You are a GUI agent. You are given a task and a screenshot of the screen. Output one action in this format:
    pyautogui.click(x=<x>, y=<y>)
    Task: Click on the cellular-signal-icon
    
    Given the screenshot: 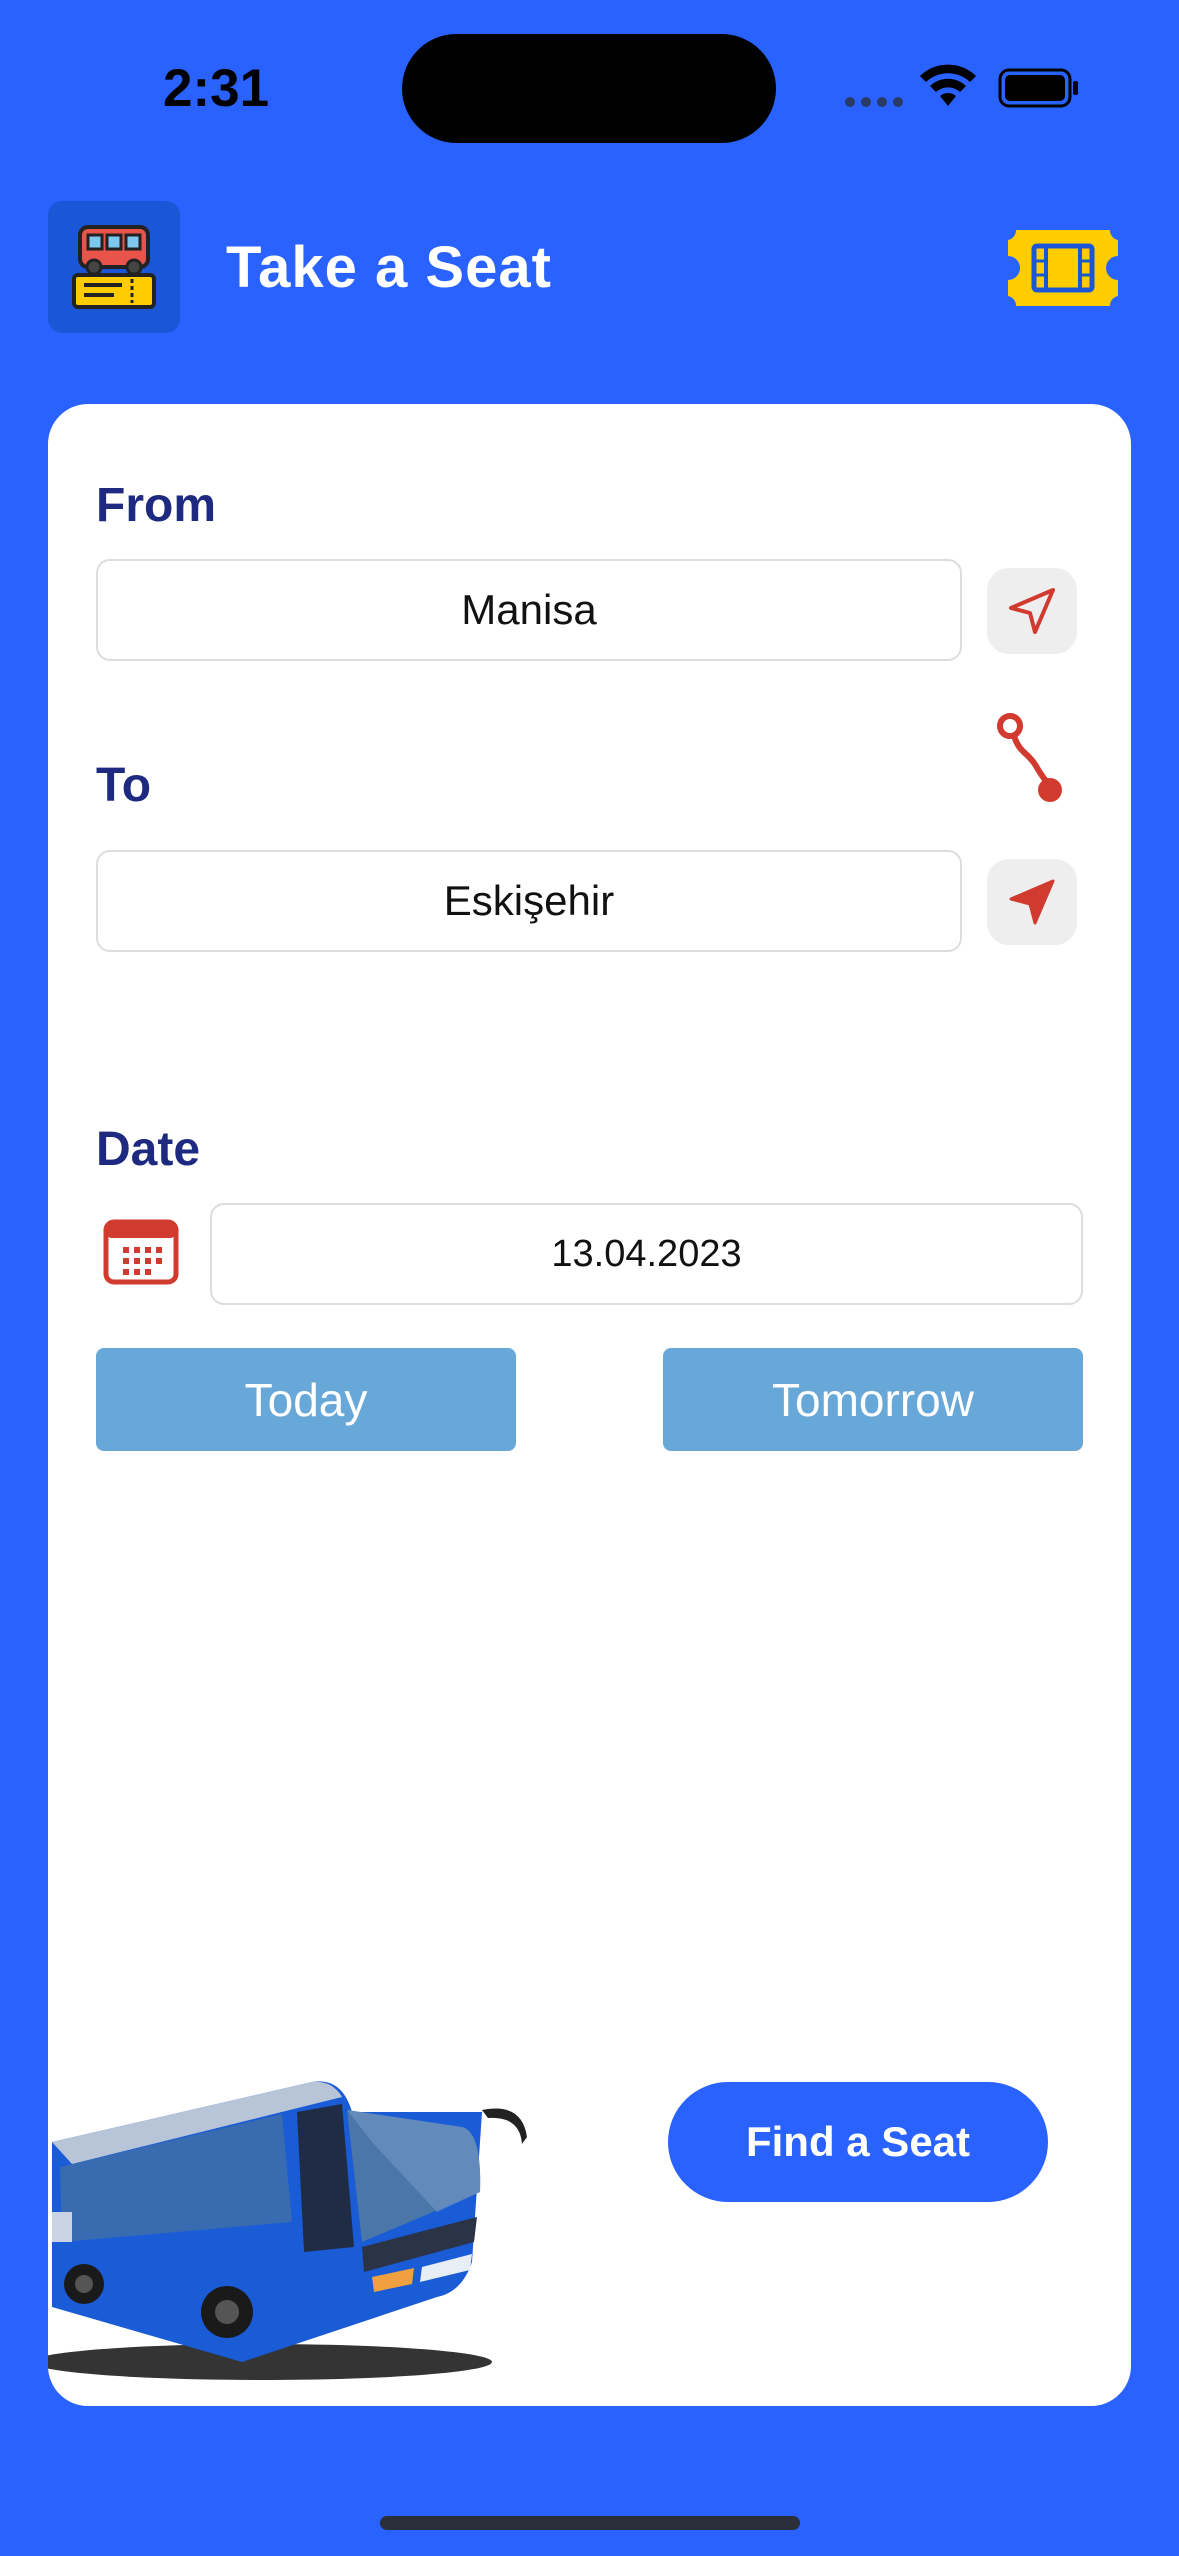 What is the action you would take?
    pyautogui.click(x=877, y=103)
    